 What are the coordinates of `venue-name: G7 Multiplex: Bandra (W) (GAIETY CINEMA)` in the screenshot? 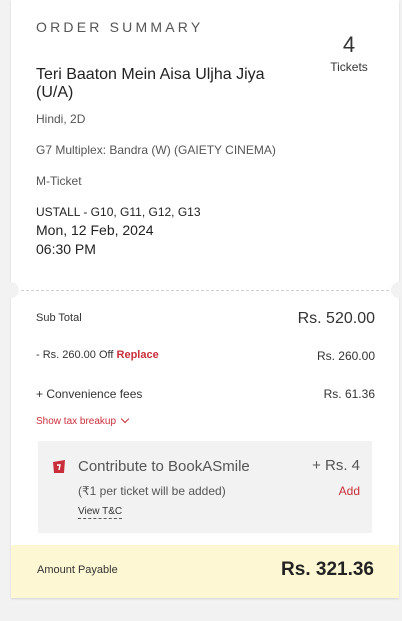 It's located at (156, 150).